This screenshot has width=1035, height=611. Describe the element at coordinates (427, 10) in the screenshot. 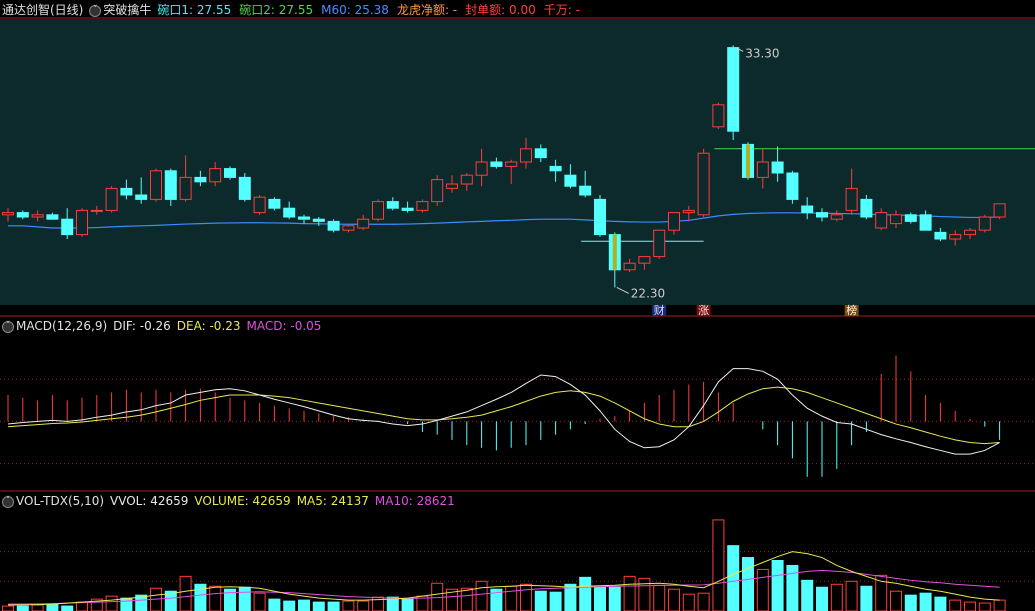

I see `main-value-3: 龙虎净额: -` at that location.